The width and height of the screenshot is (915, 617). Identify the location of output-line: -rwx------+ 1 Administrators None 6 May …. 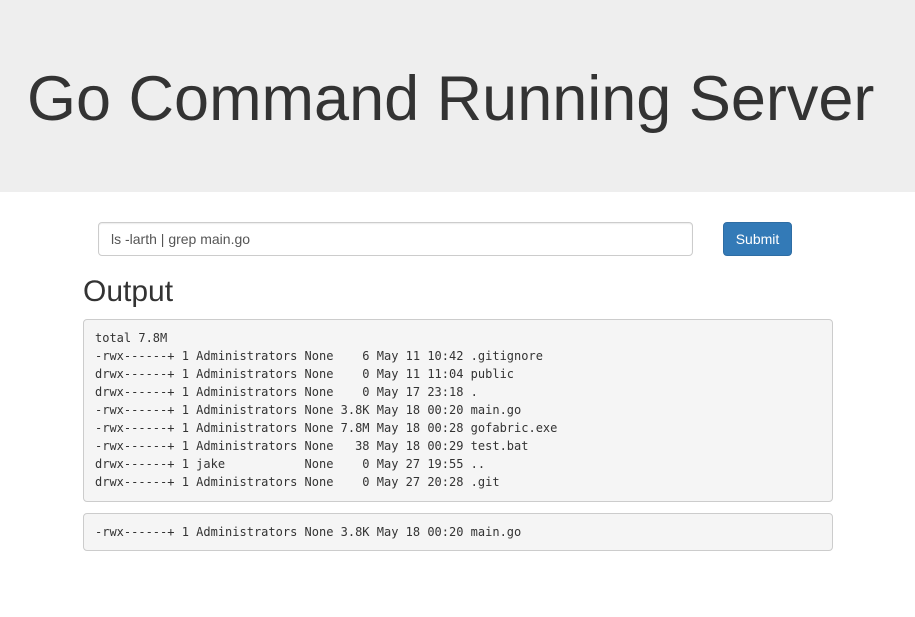
(319, 356).